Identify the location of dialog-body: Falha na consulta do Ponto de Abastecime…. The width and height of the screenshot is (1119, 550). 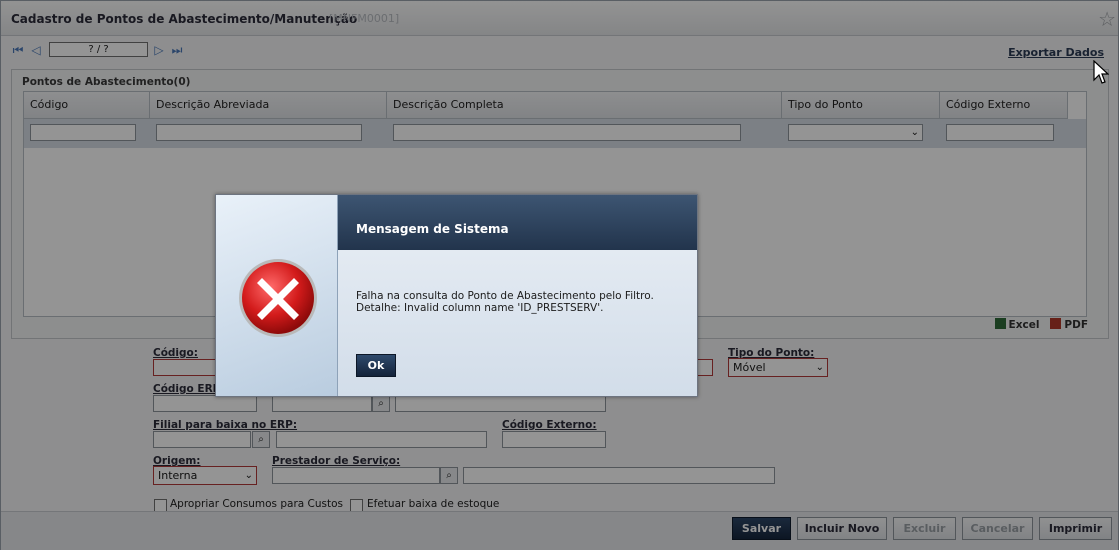
(517, 323).